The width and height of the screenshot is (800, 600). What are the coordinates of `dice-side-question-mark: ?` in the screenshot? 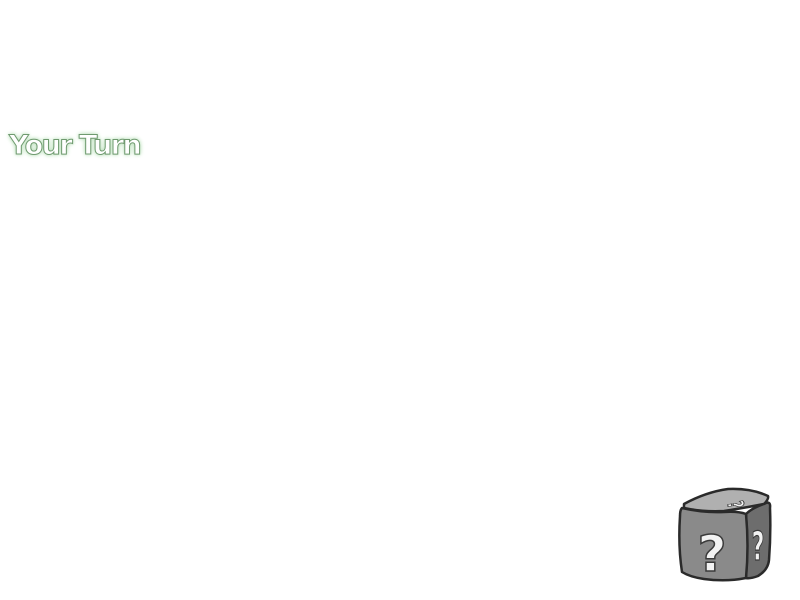 It's located at (758, 546).